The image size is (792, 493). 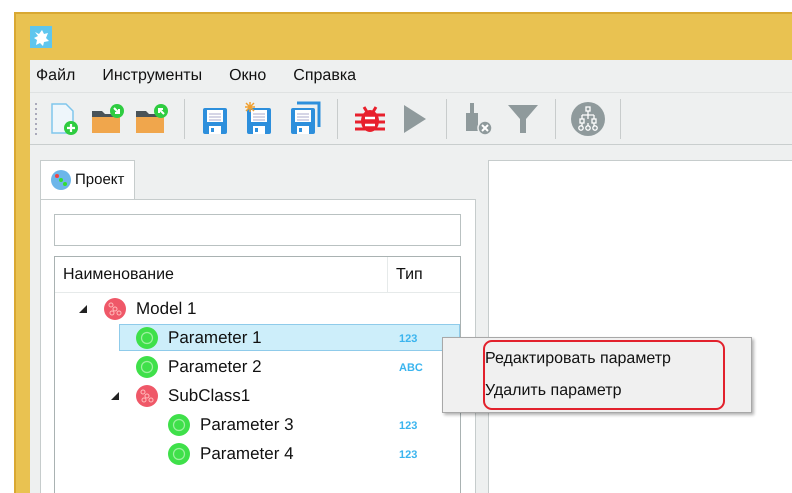 What do you see at coordinates (36, 118) in the screenshot?
I see `grip-icon` at bounding box center [36, 118].